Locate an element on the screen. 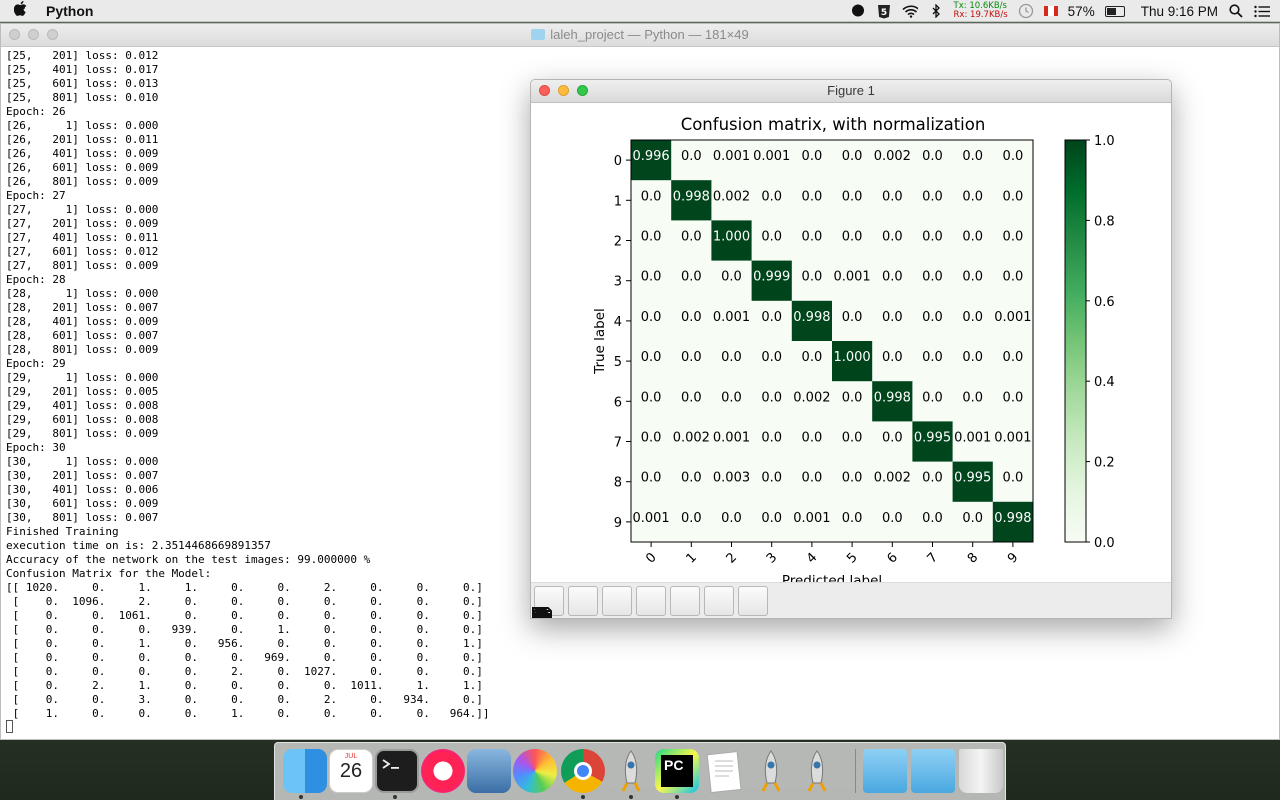 The width and height of the screenshot is (1280, 800). time-machine-icon is located at coordinates (1026, 11).